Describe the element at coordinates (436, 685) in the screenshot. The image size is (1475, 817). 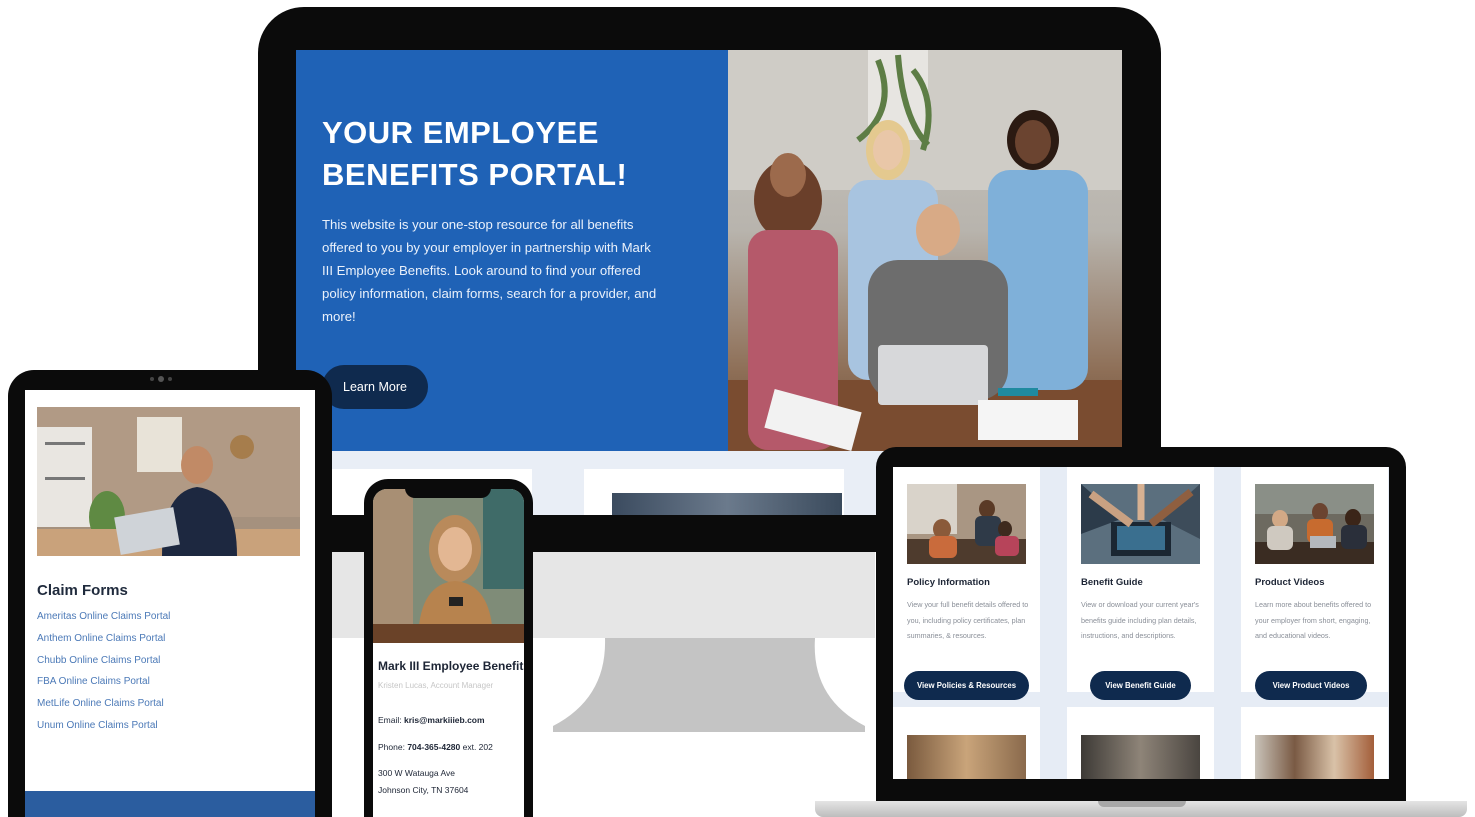
I see `contact-person-title: Kristen Lucas, Account Manager` at that location.